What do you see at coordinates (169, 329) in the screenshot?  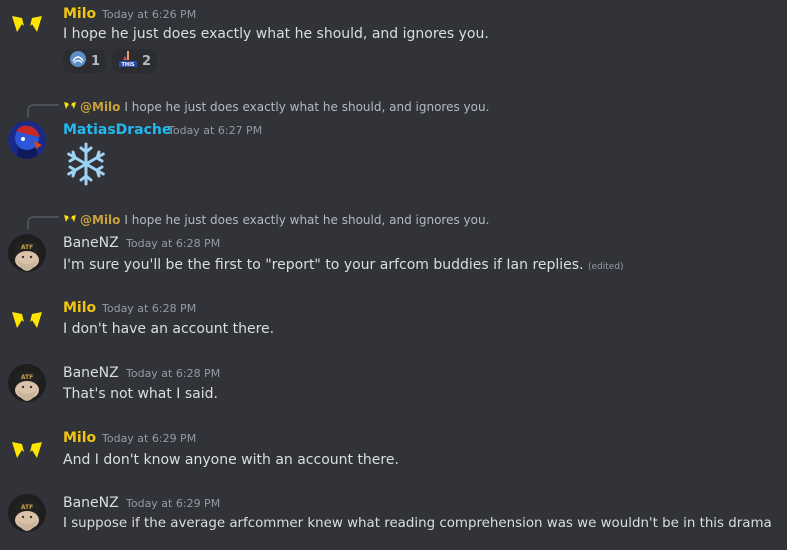 I see `message-text: I don't have an account there.` at bounding box center [169, 329].